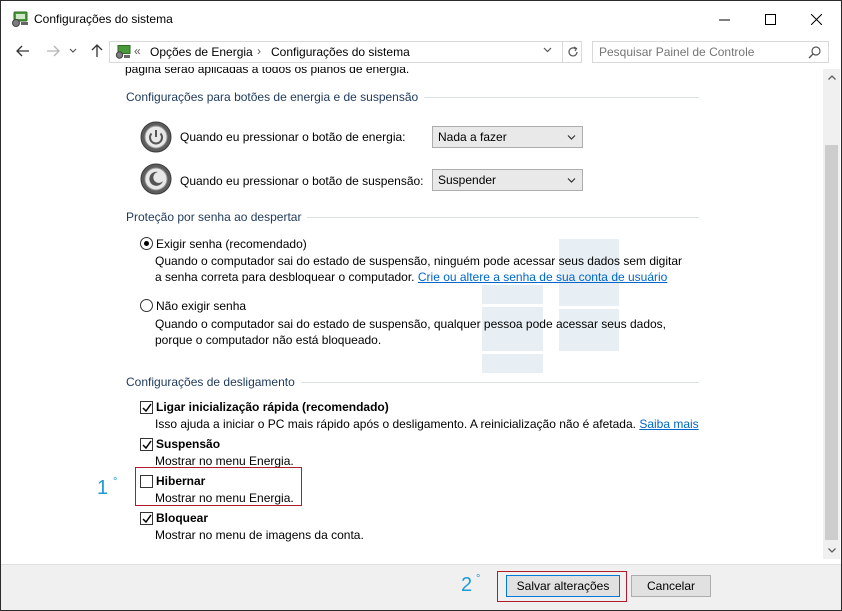 The width and height of the screenshot is (842, 611). What do you see at coordinates (218, 486) in the screenshot?
I see `hibernate-highlight-box` at bounding box center [218, 486].